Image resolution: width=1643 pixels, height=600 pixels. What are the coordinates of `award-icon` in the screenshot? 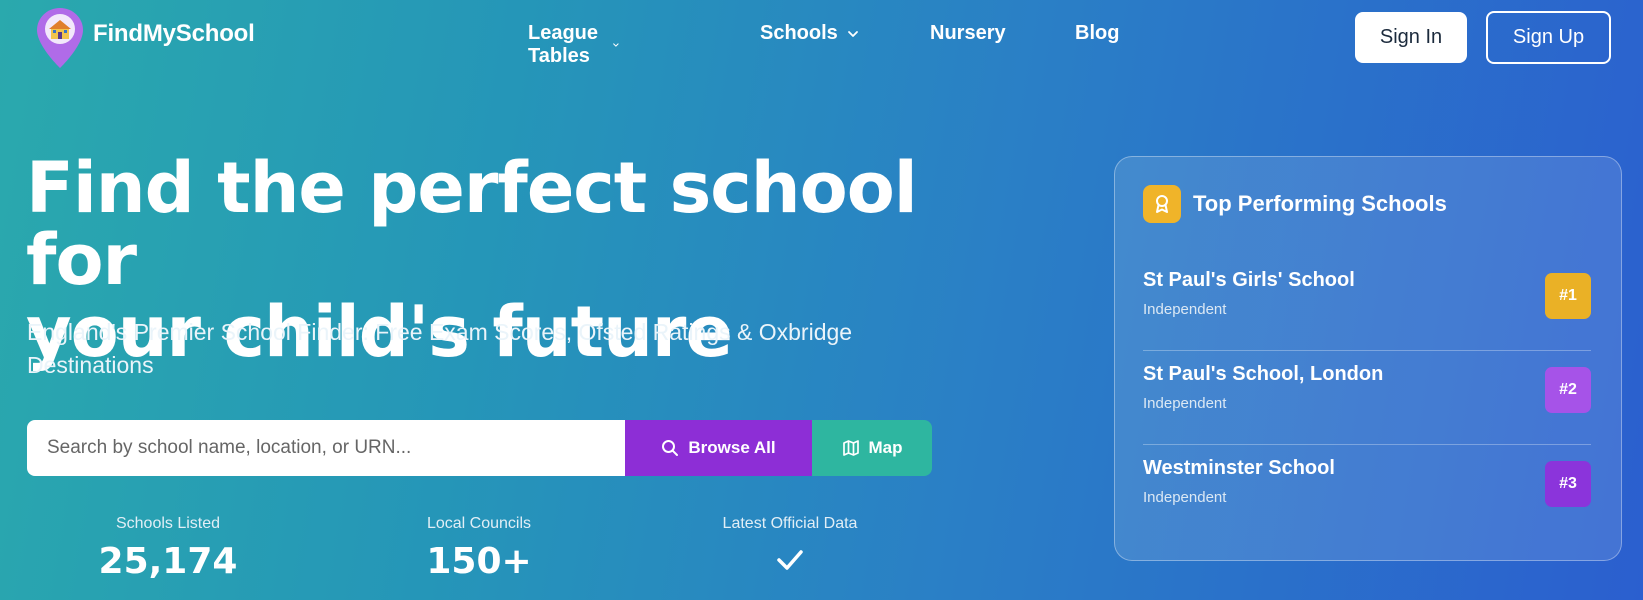 It's located at (1162, 204).